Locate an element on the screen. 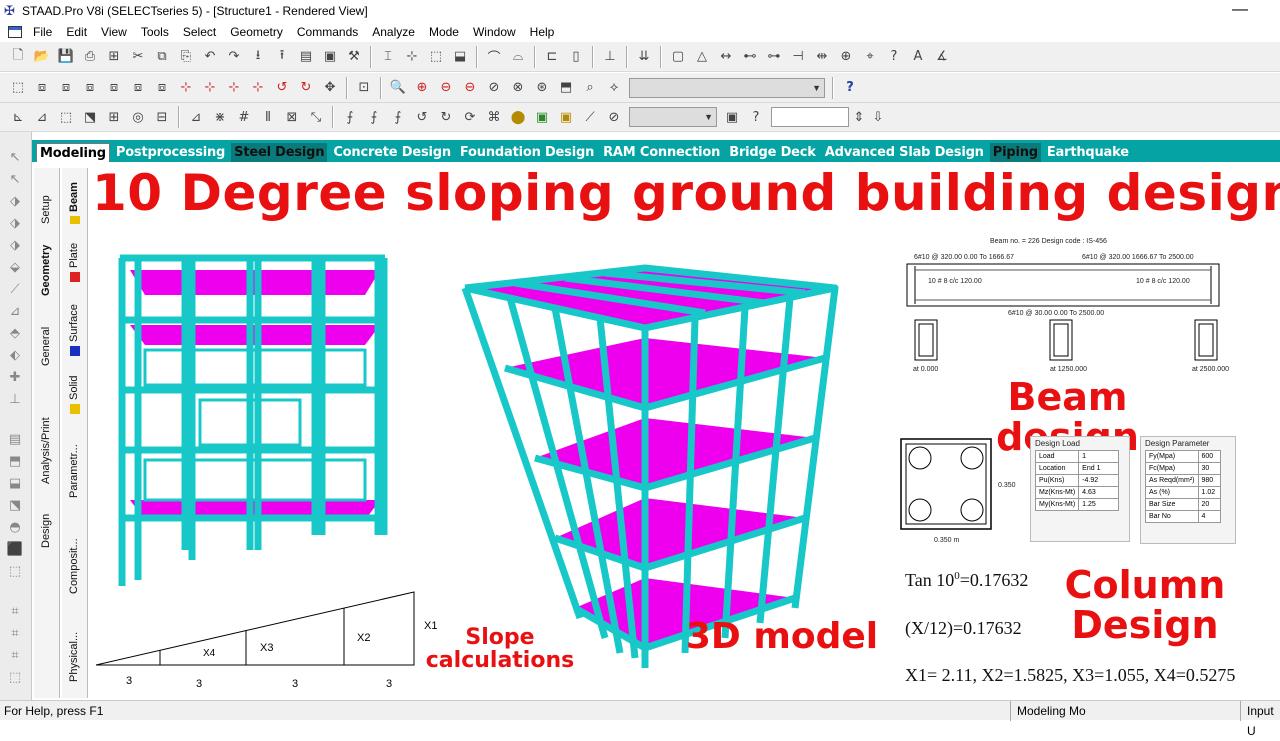 The width and height of the screenshot is (1280, 741). sub-tab-solid: Solid is located at coordinates (74, 388).